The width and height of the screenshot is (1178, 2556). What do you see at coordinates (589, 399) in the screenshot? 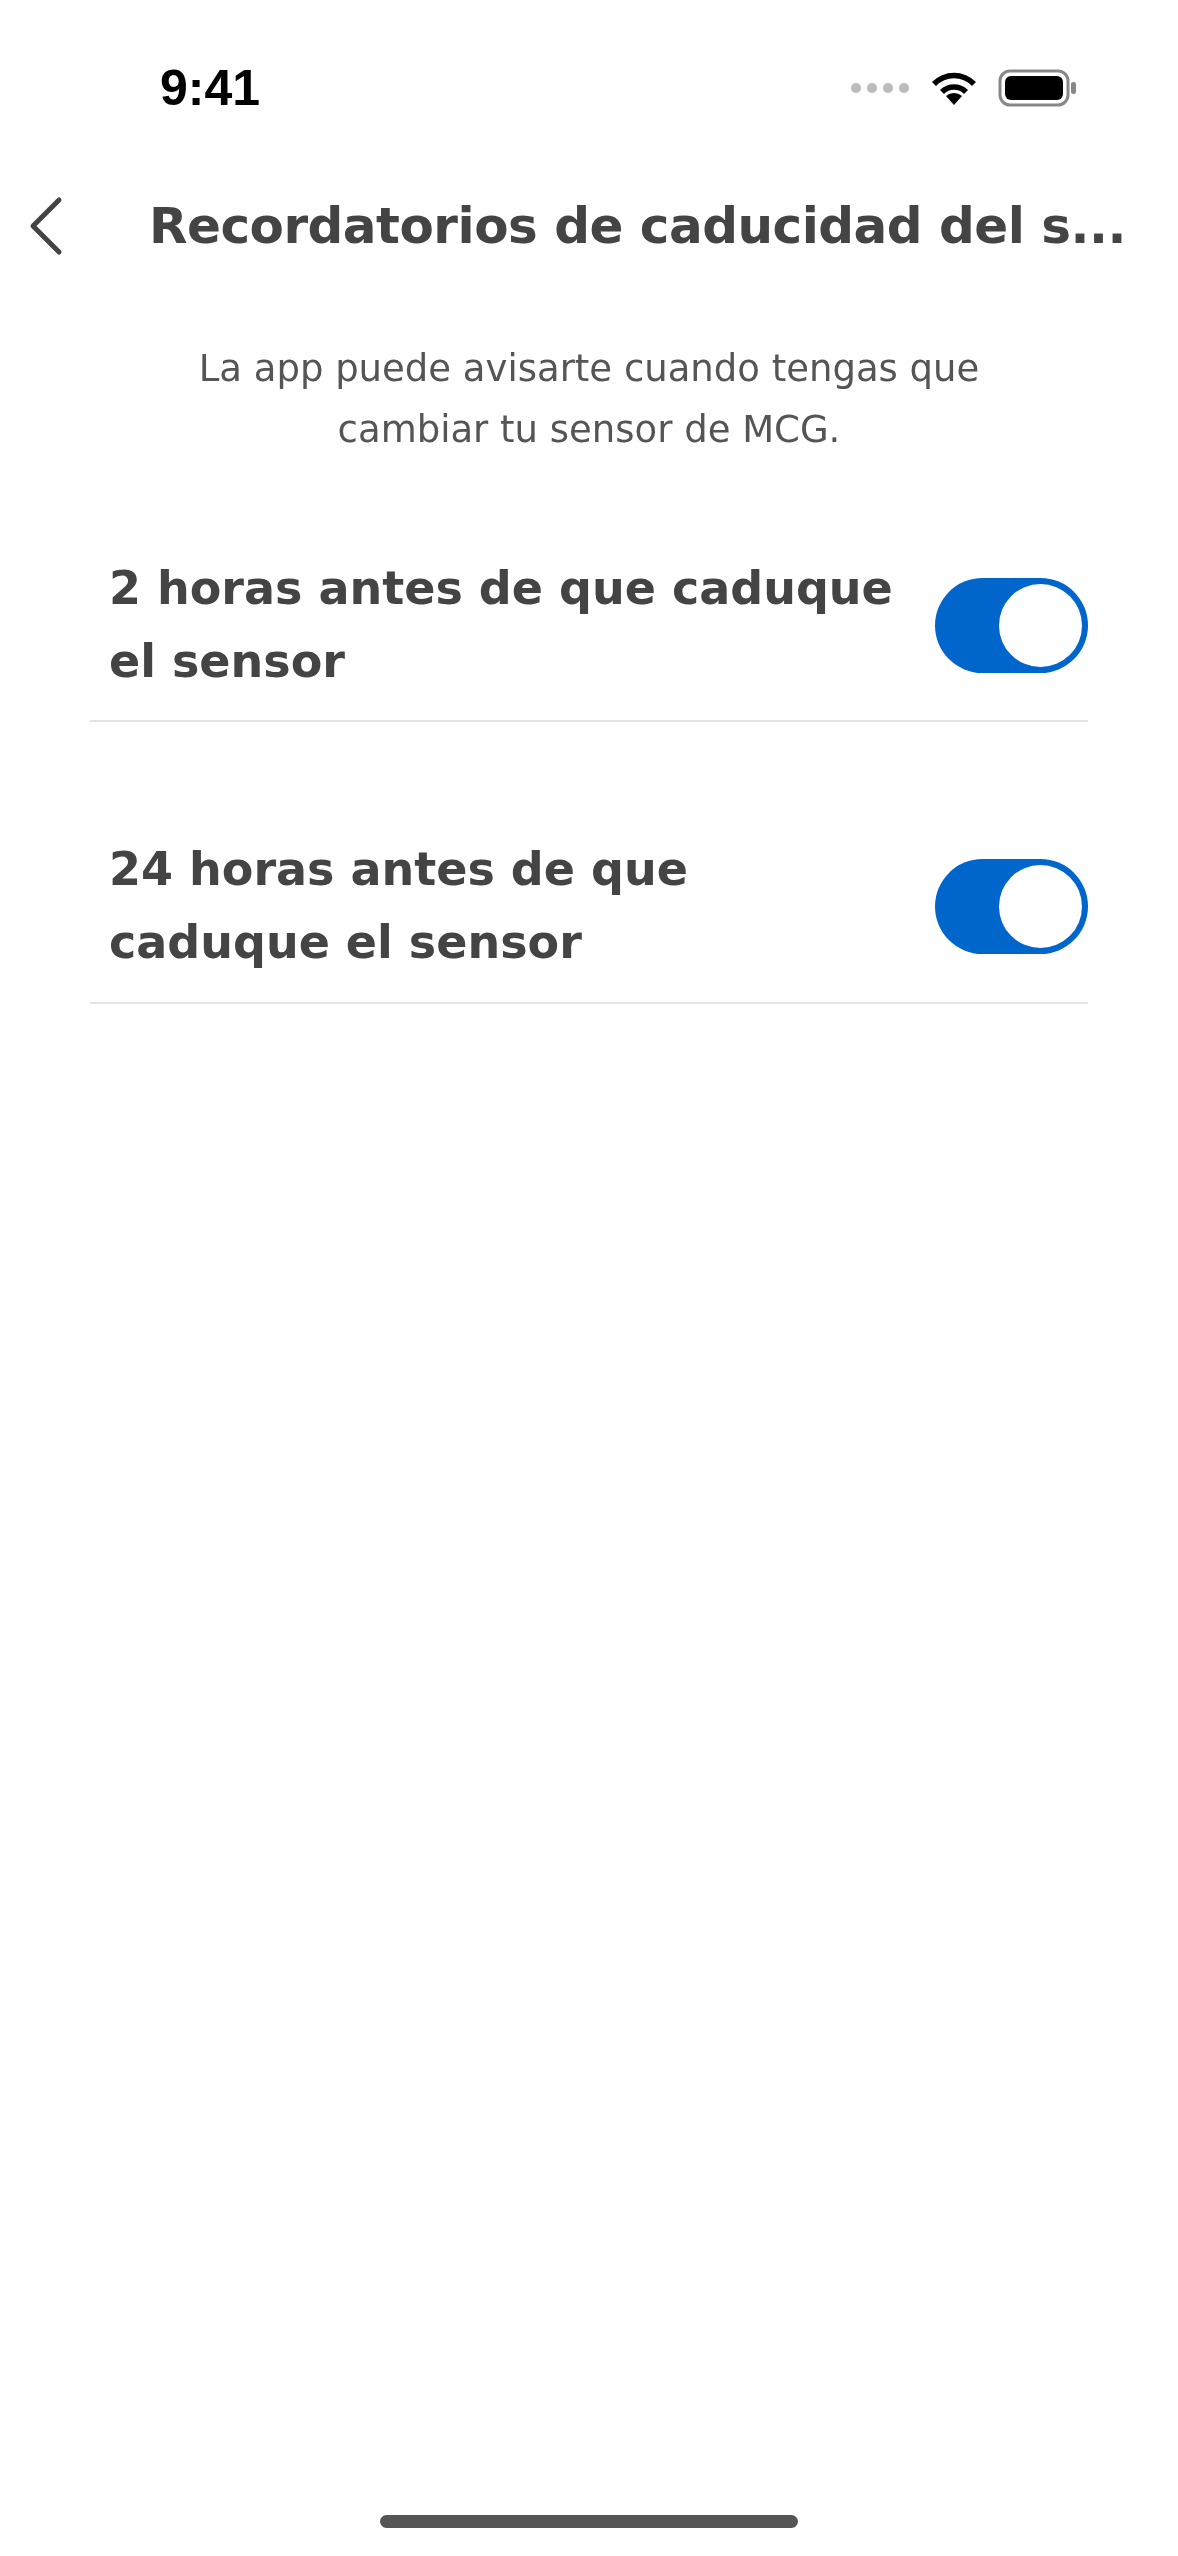
I see `description-text: La app puede avisarte cuando tengas que cambiar tu sensor de MCG.` at bounding box center [589, 399].